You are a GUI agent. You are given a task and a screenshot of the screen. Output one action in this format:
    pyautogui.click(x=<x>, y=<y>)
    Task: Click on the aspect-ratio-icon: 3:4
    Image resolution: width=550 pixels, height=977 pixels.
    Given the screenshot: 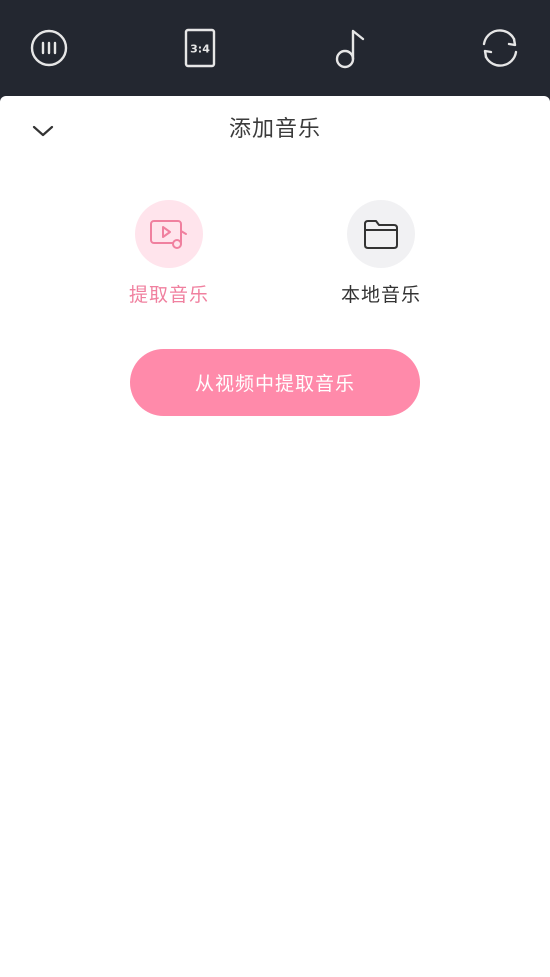 What is the action you would take?
    pyautogui.click(x=200, y=48)
    